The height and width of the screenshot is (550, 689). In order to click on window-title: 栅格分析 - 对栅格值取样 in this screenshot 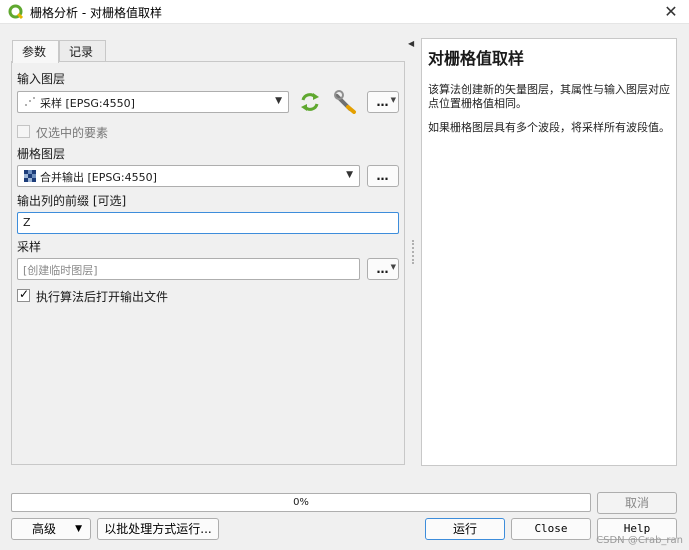, I will do `click(96, 13)`.